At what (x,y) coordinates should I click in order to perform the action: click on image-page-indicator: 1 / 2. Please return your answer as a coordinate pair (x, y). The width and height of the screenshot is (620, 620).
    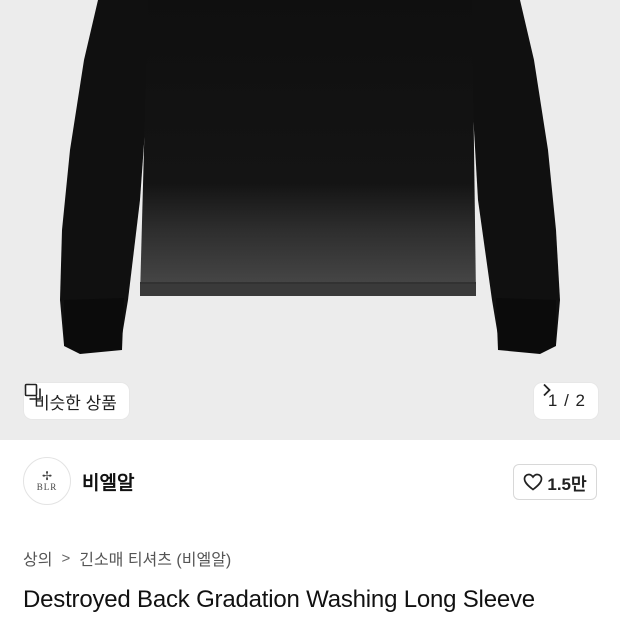
    Looking at the image, I should click on (565, 401).